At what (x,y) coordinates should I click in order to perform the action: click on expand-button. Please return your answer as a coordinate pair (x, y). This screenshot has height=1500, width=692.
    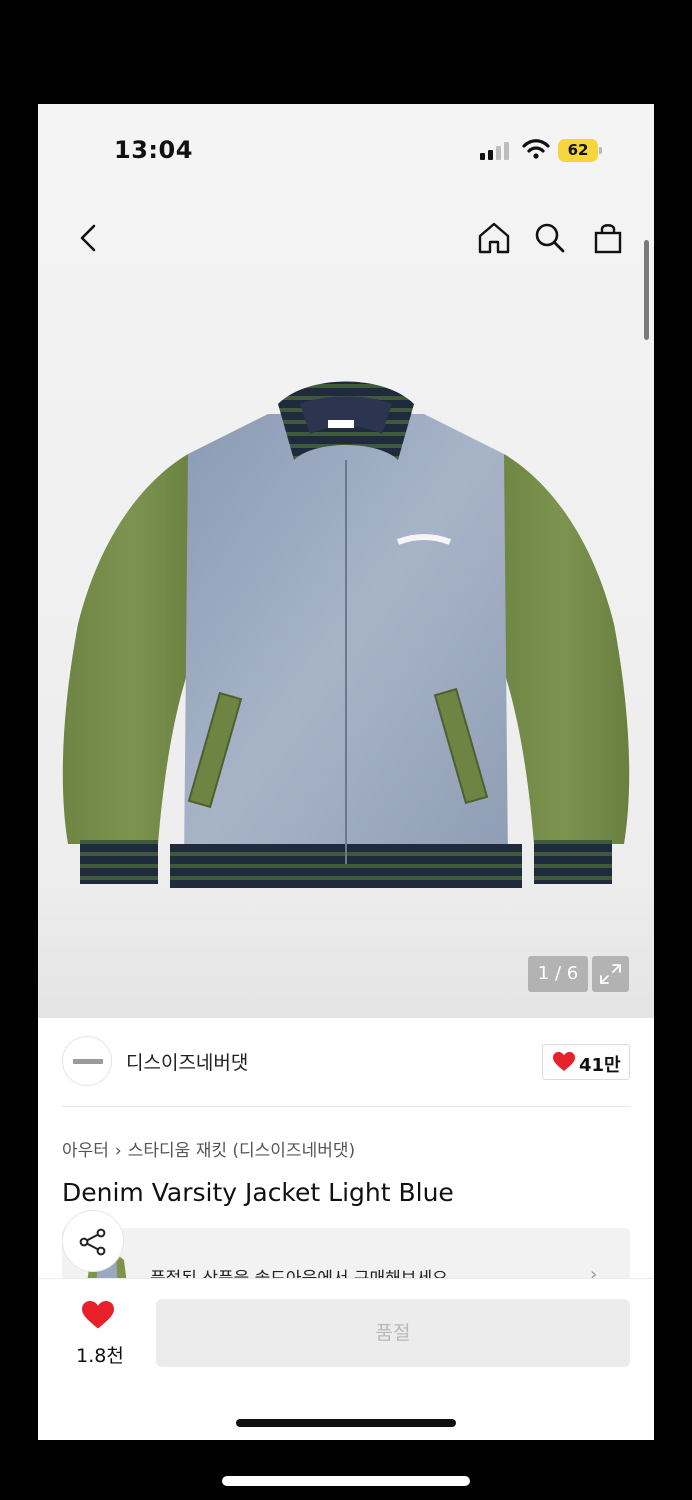
    Looking at the image, I should click on (610, 974).